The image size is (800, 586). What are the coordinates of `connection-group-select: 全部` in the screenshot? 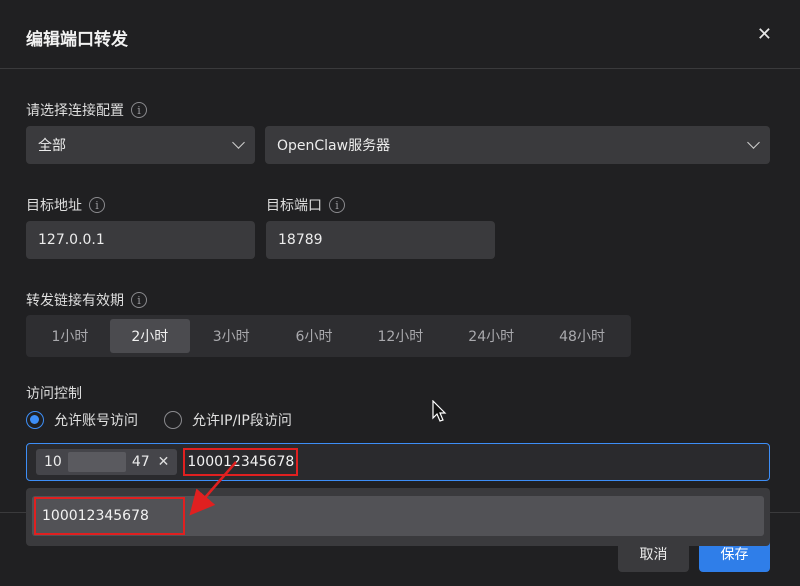 It's located at (140, 145).